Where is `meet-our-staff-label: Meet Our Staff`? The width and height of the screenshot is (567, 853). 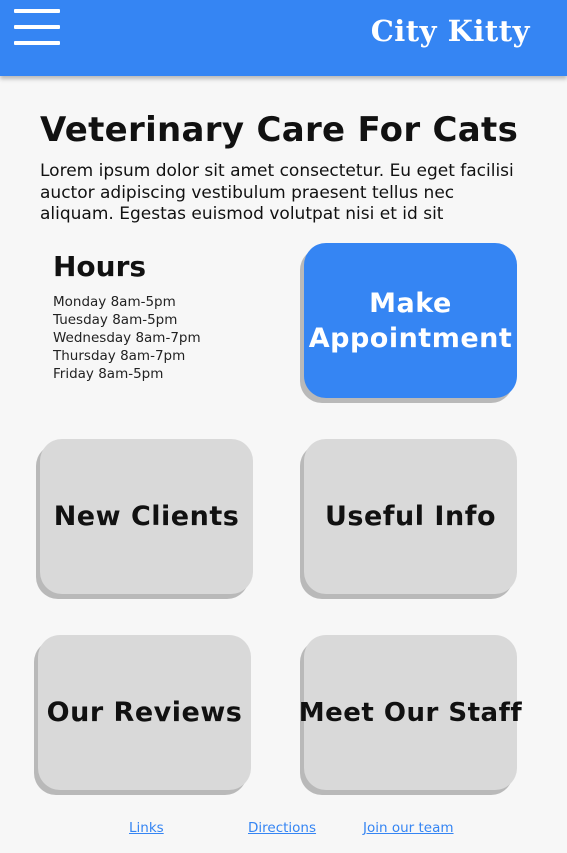 meet-our-staff-label: Meet Our Staff is located at coordinates (410, 712).